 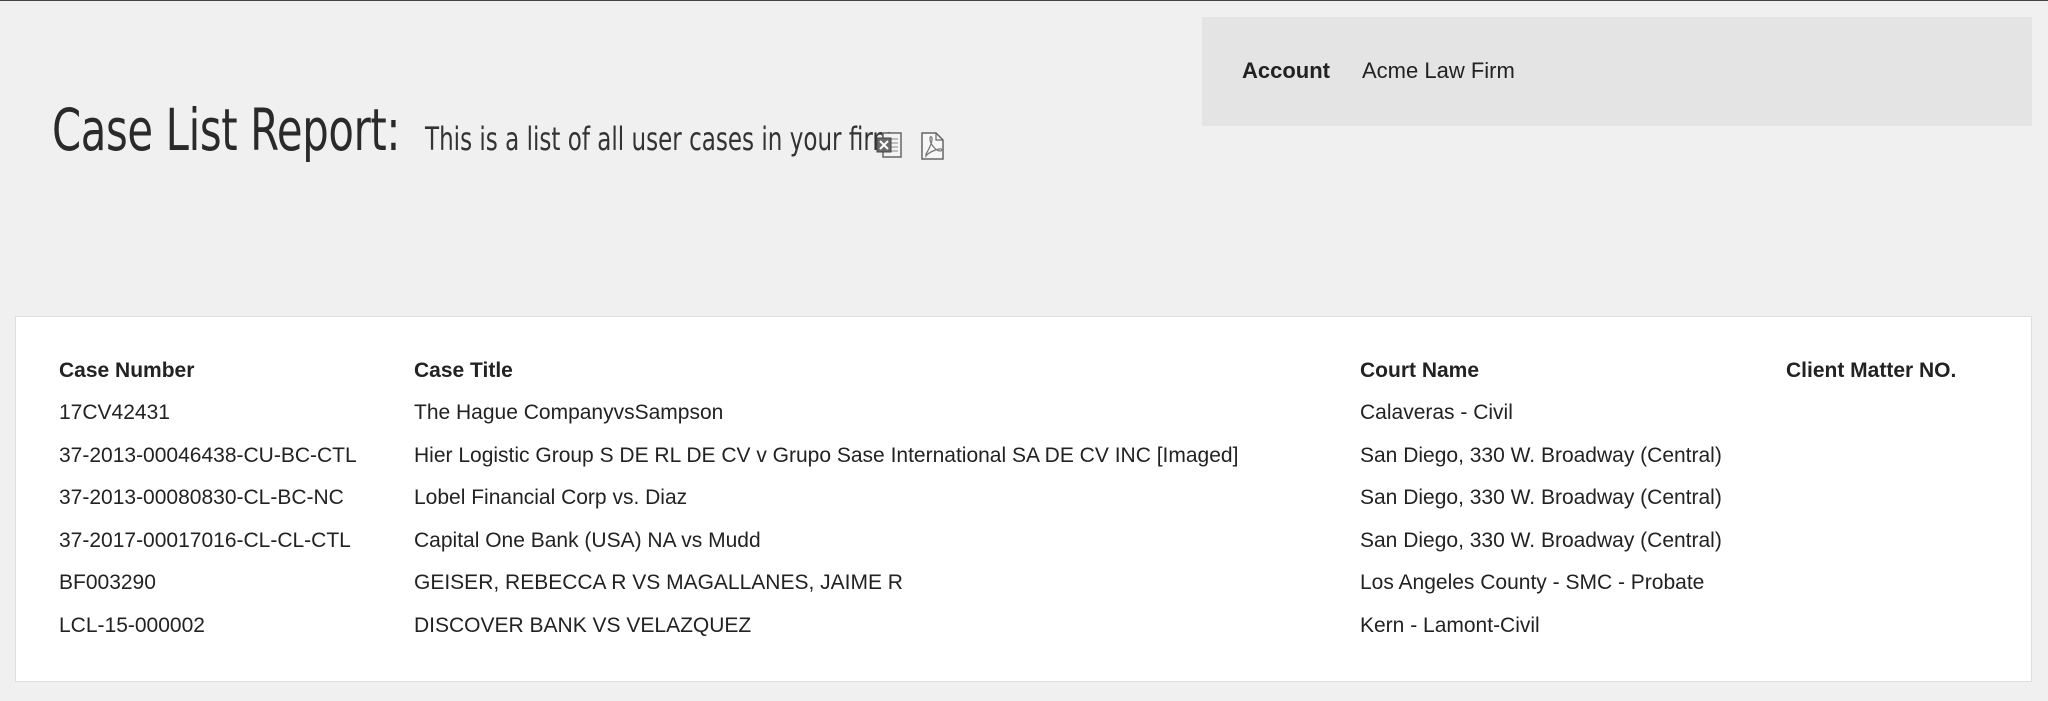 I want to click on court-name-cell: Calaveras - Civil, so click(x=1436, y=413).